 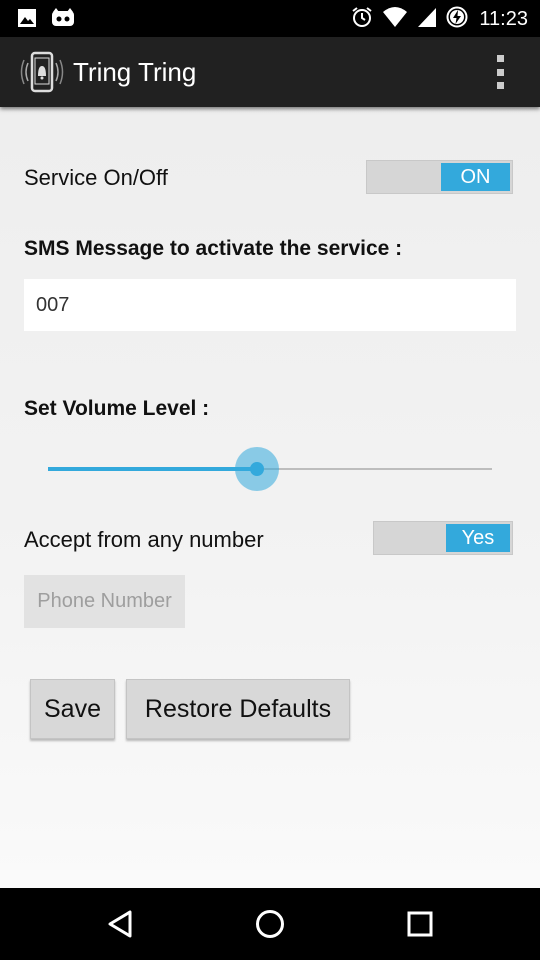 I want to click on signal-icon, so click(x=427, y=19).